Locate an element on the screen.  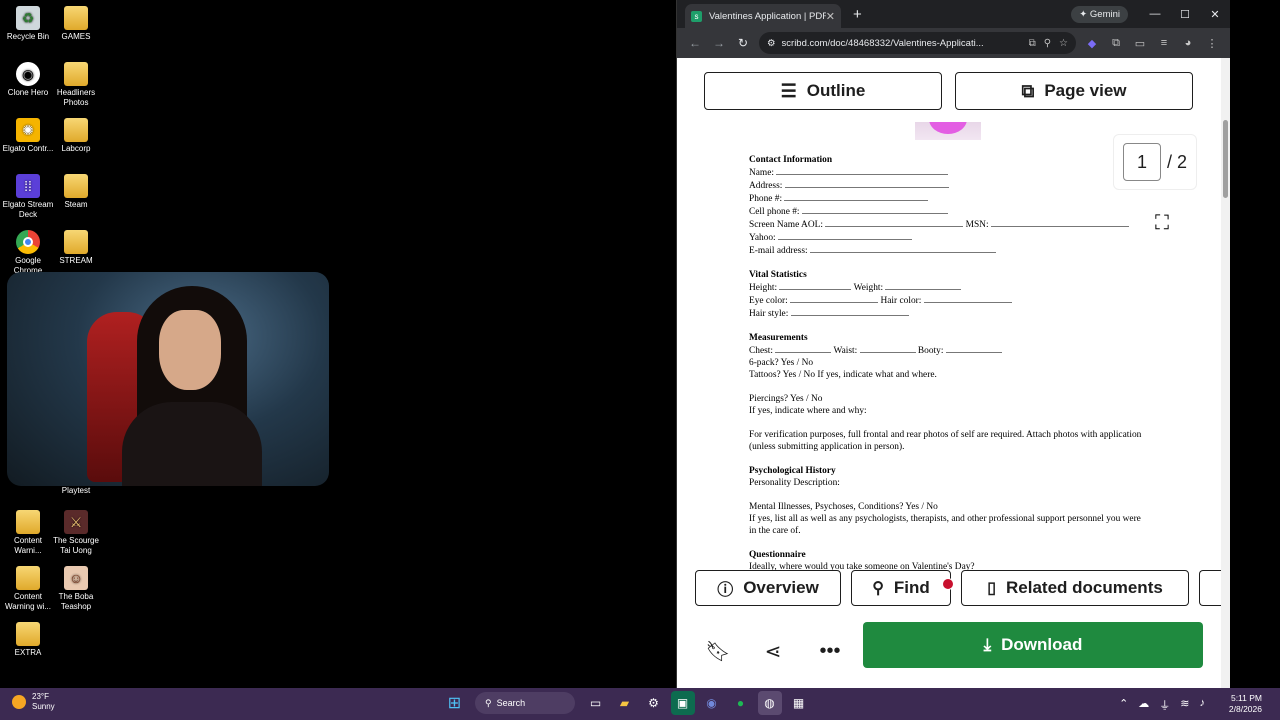
document-icon: ▯ is located at coordinates (991, 588).